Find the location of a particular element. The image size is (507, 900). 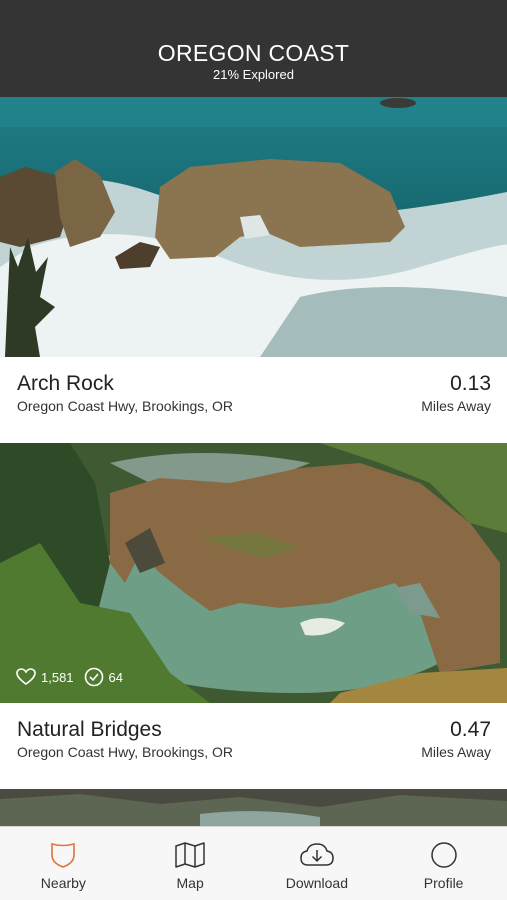

check-circle-icon is located at coordinates (93, 677).